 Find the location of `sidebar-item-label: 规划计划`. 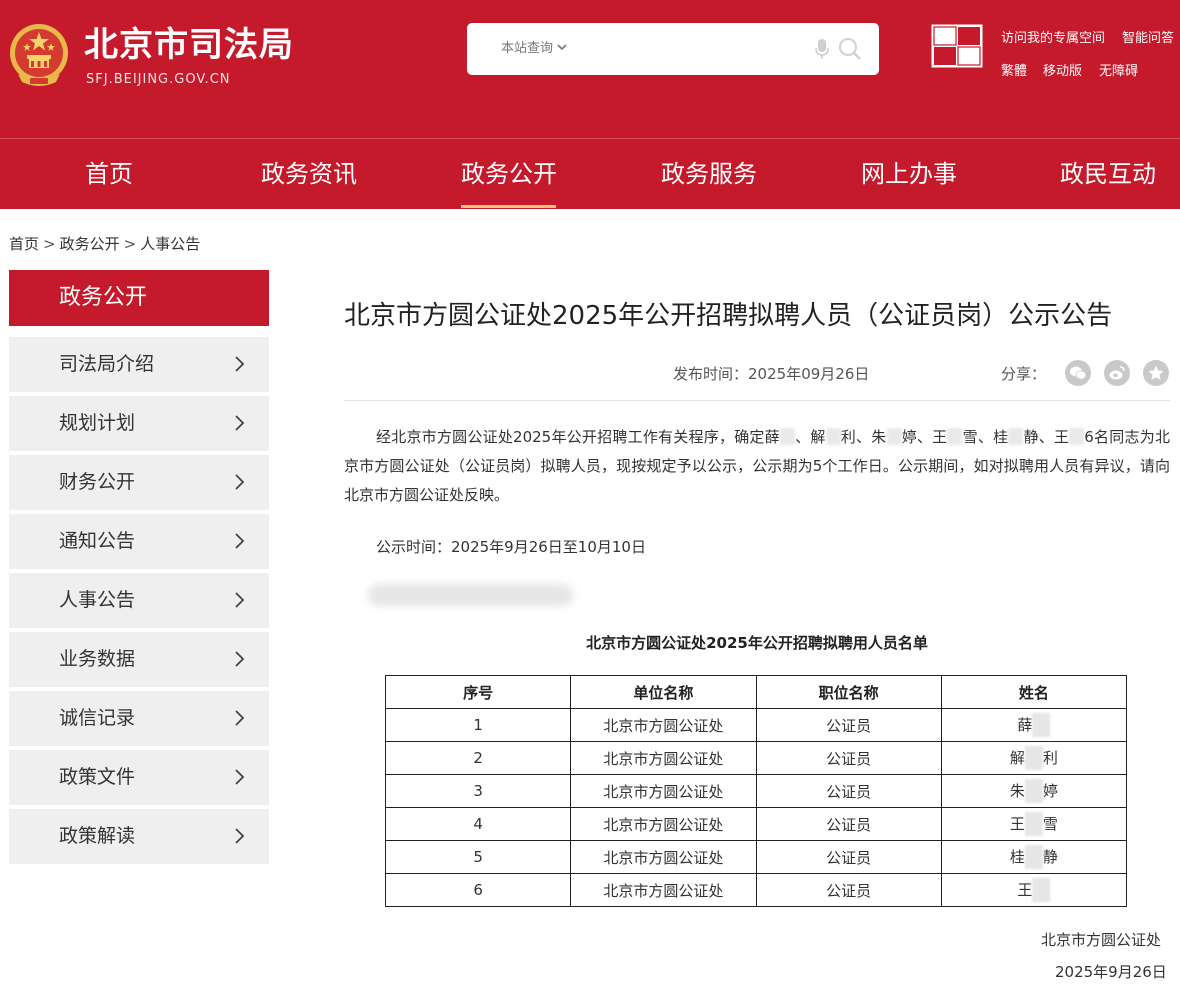

sidebar-item-label: 规划计划 is located at coordinates (97, 423).